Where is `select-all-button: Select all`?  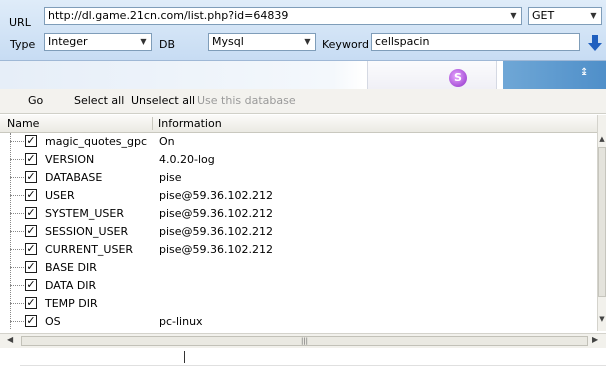 select-all-button: Select all is located at coordinates (99, 100).